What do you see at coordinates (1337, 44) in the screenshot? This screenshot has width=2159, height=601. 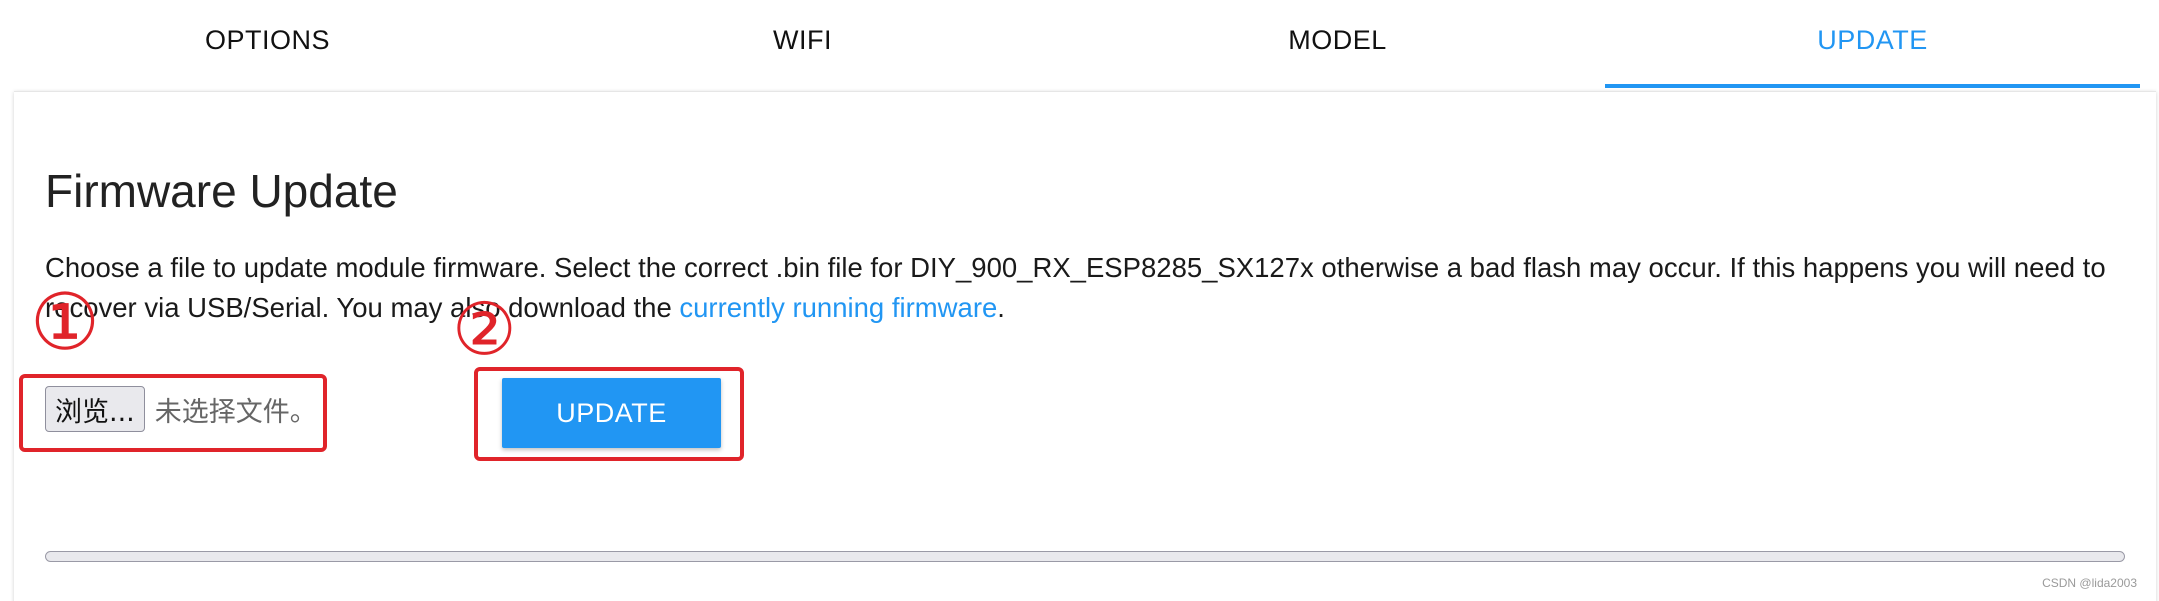 I see `tab-model: MODEL` at bounding box center [1337, 44].